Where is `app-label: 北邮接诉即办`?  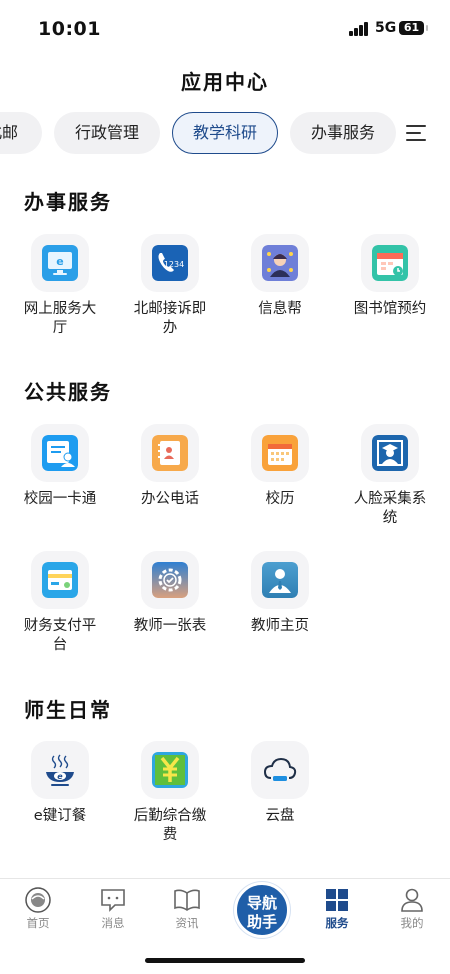
app-label: 北邮接诉即办 is located at coordinates (170, 318).